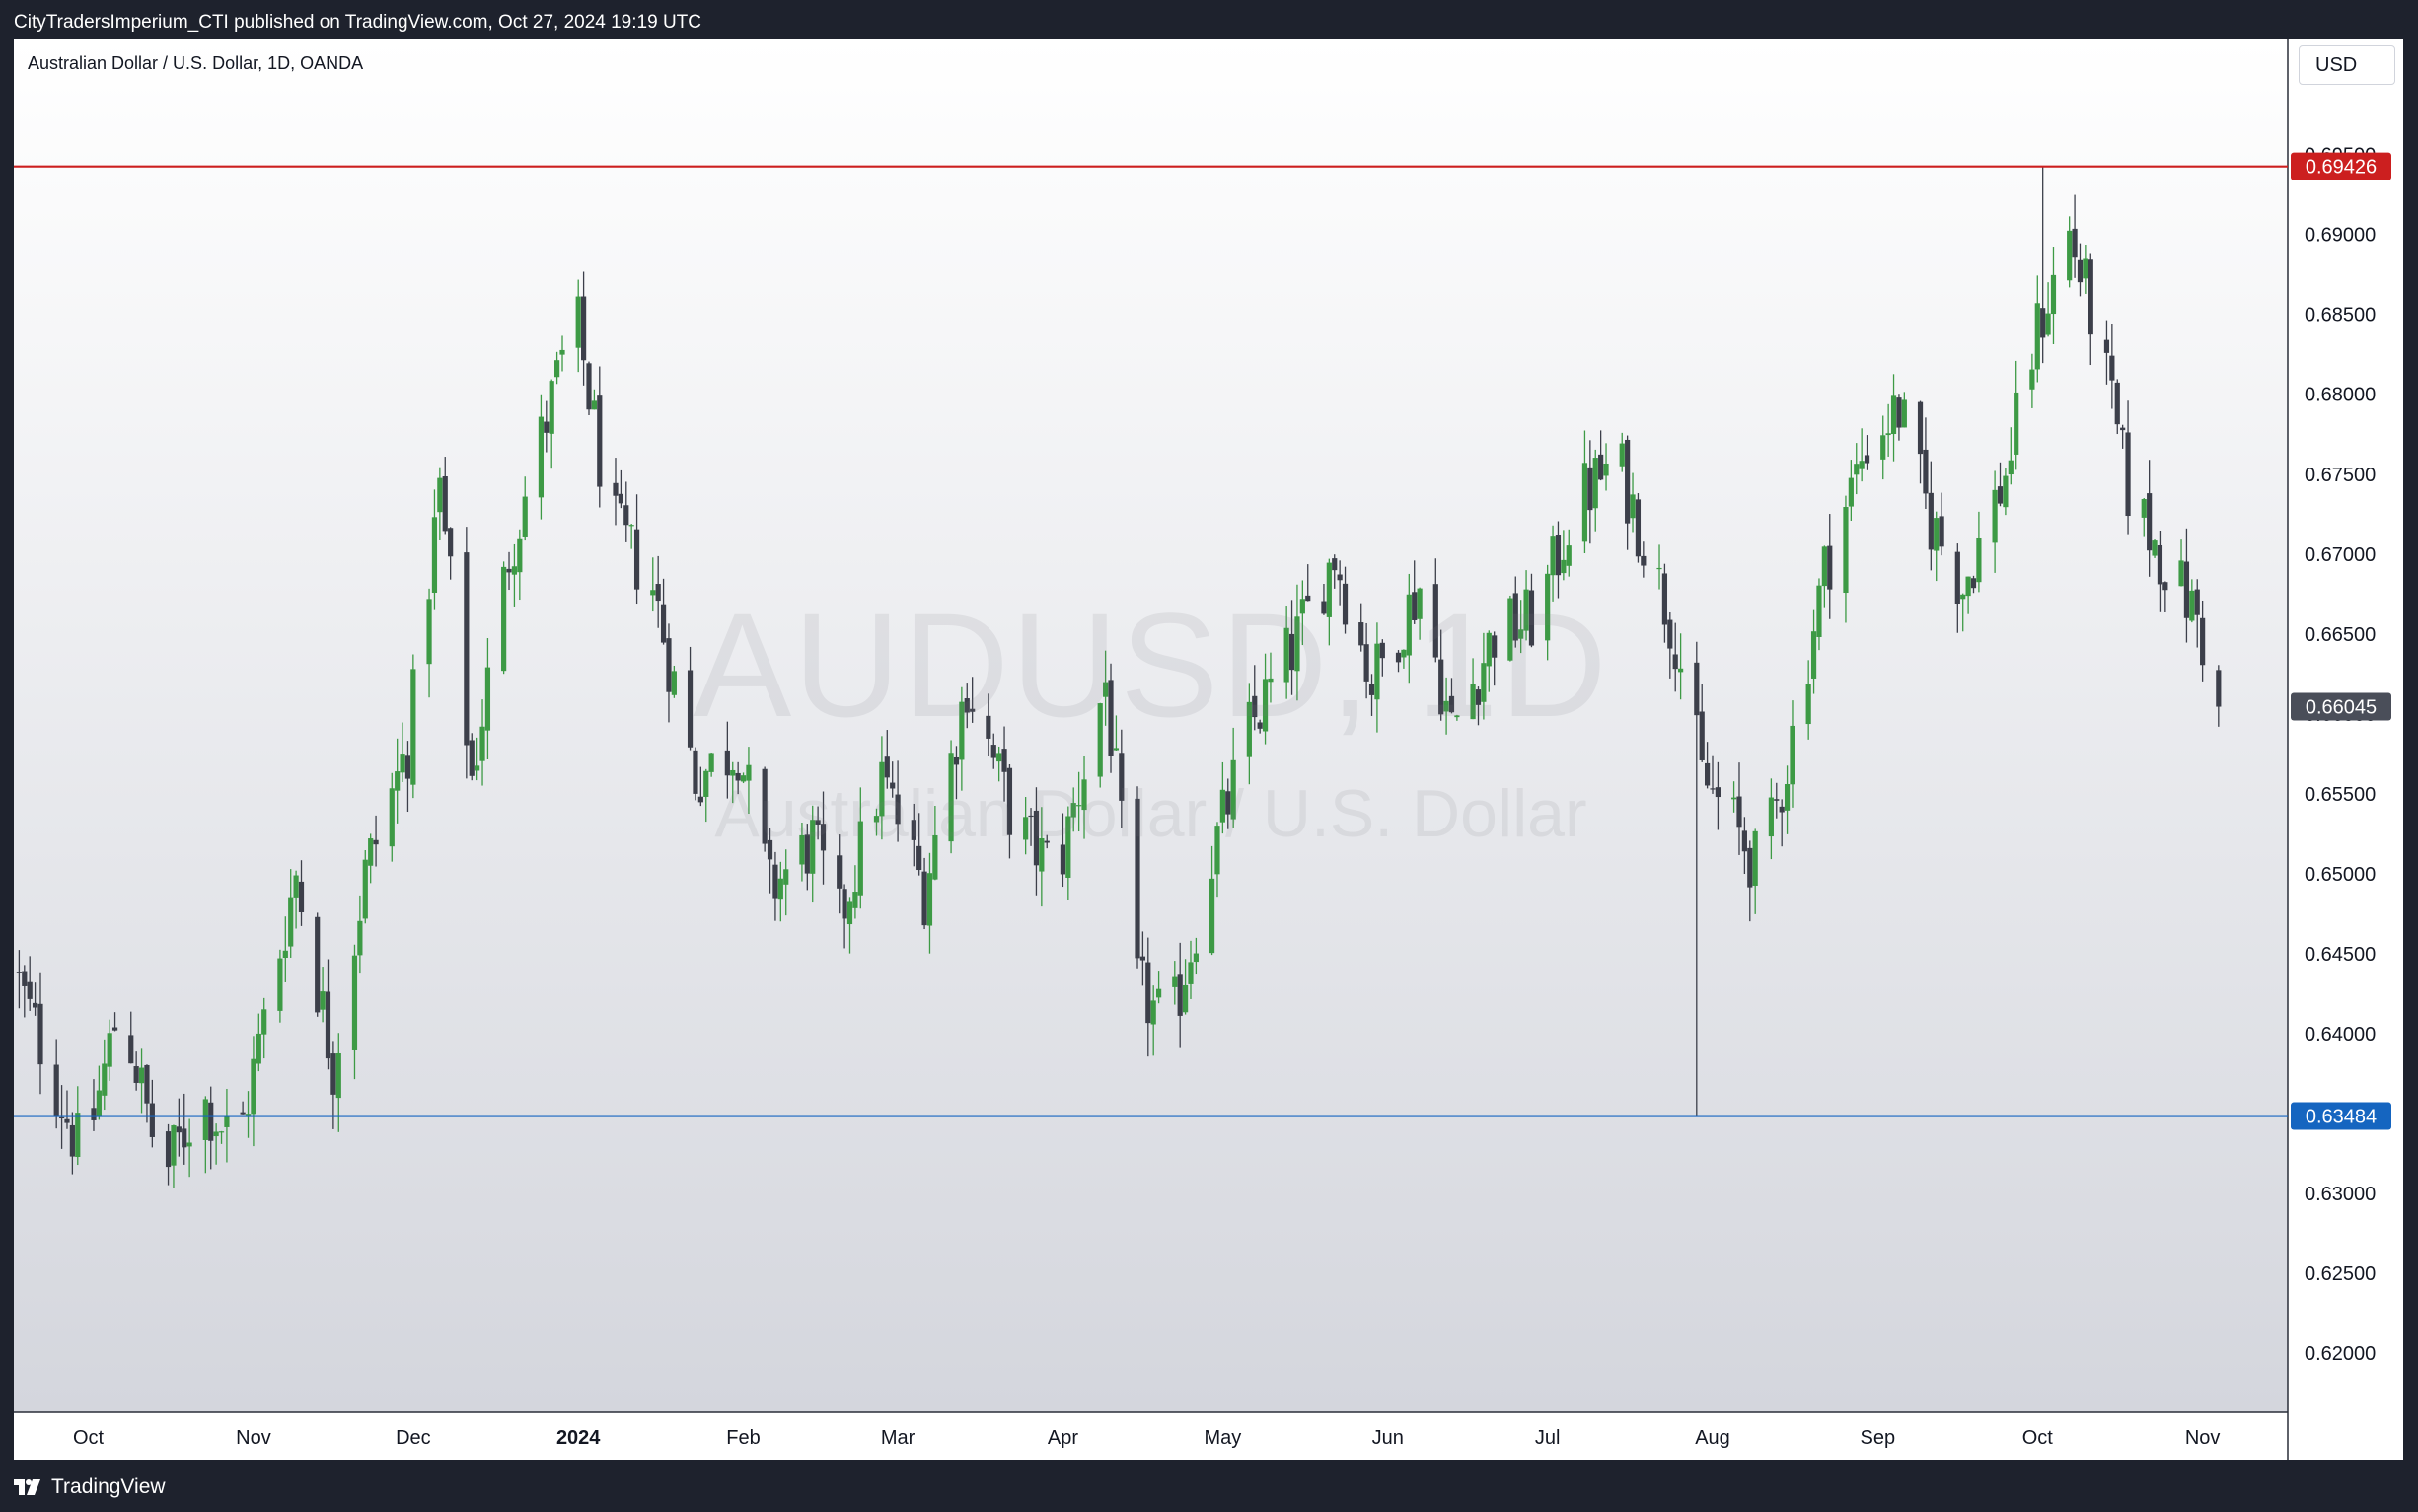 The image size is (2418, 1512). What do you see at coordinates (2341, 555) in the screenshot?
I see `price-tick-label: 0.67000` at bounding box center [2341, 555].